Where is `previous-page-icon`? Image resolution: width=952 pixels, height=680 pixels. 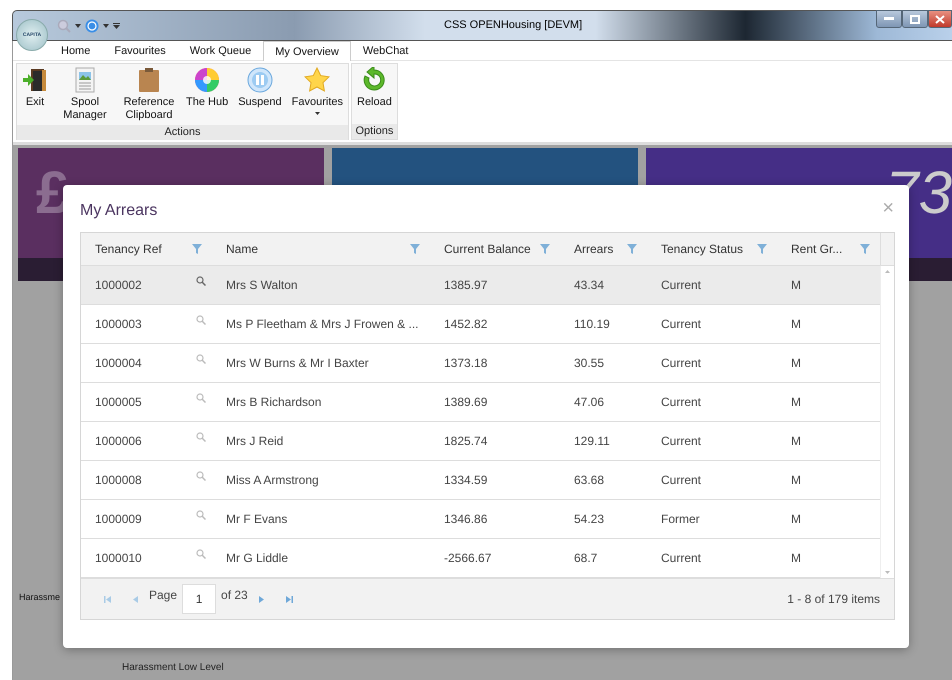
previous-page-icon is located at coordinates (135, 599).